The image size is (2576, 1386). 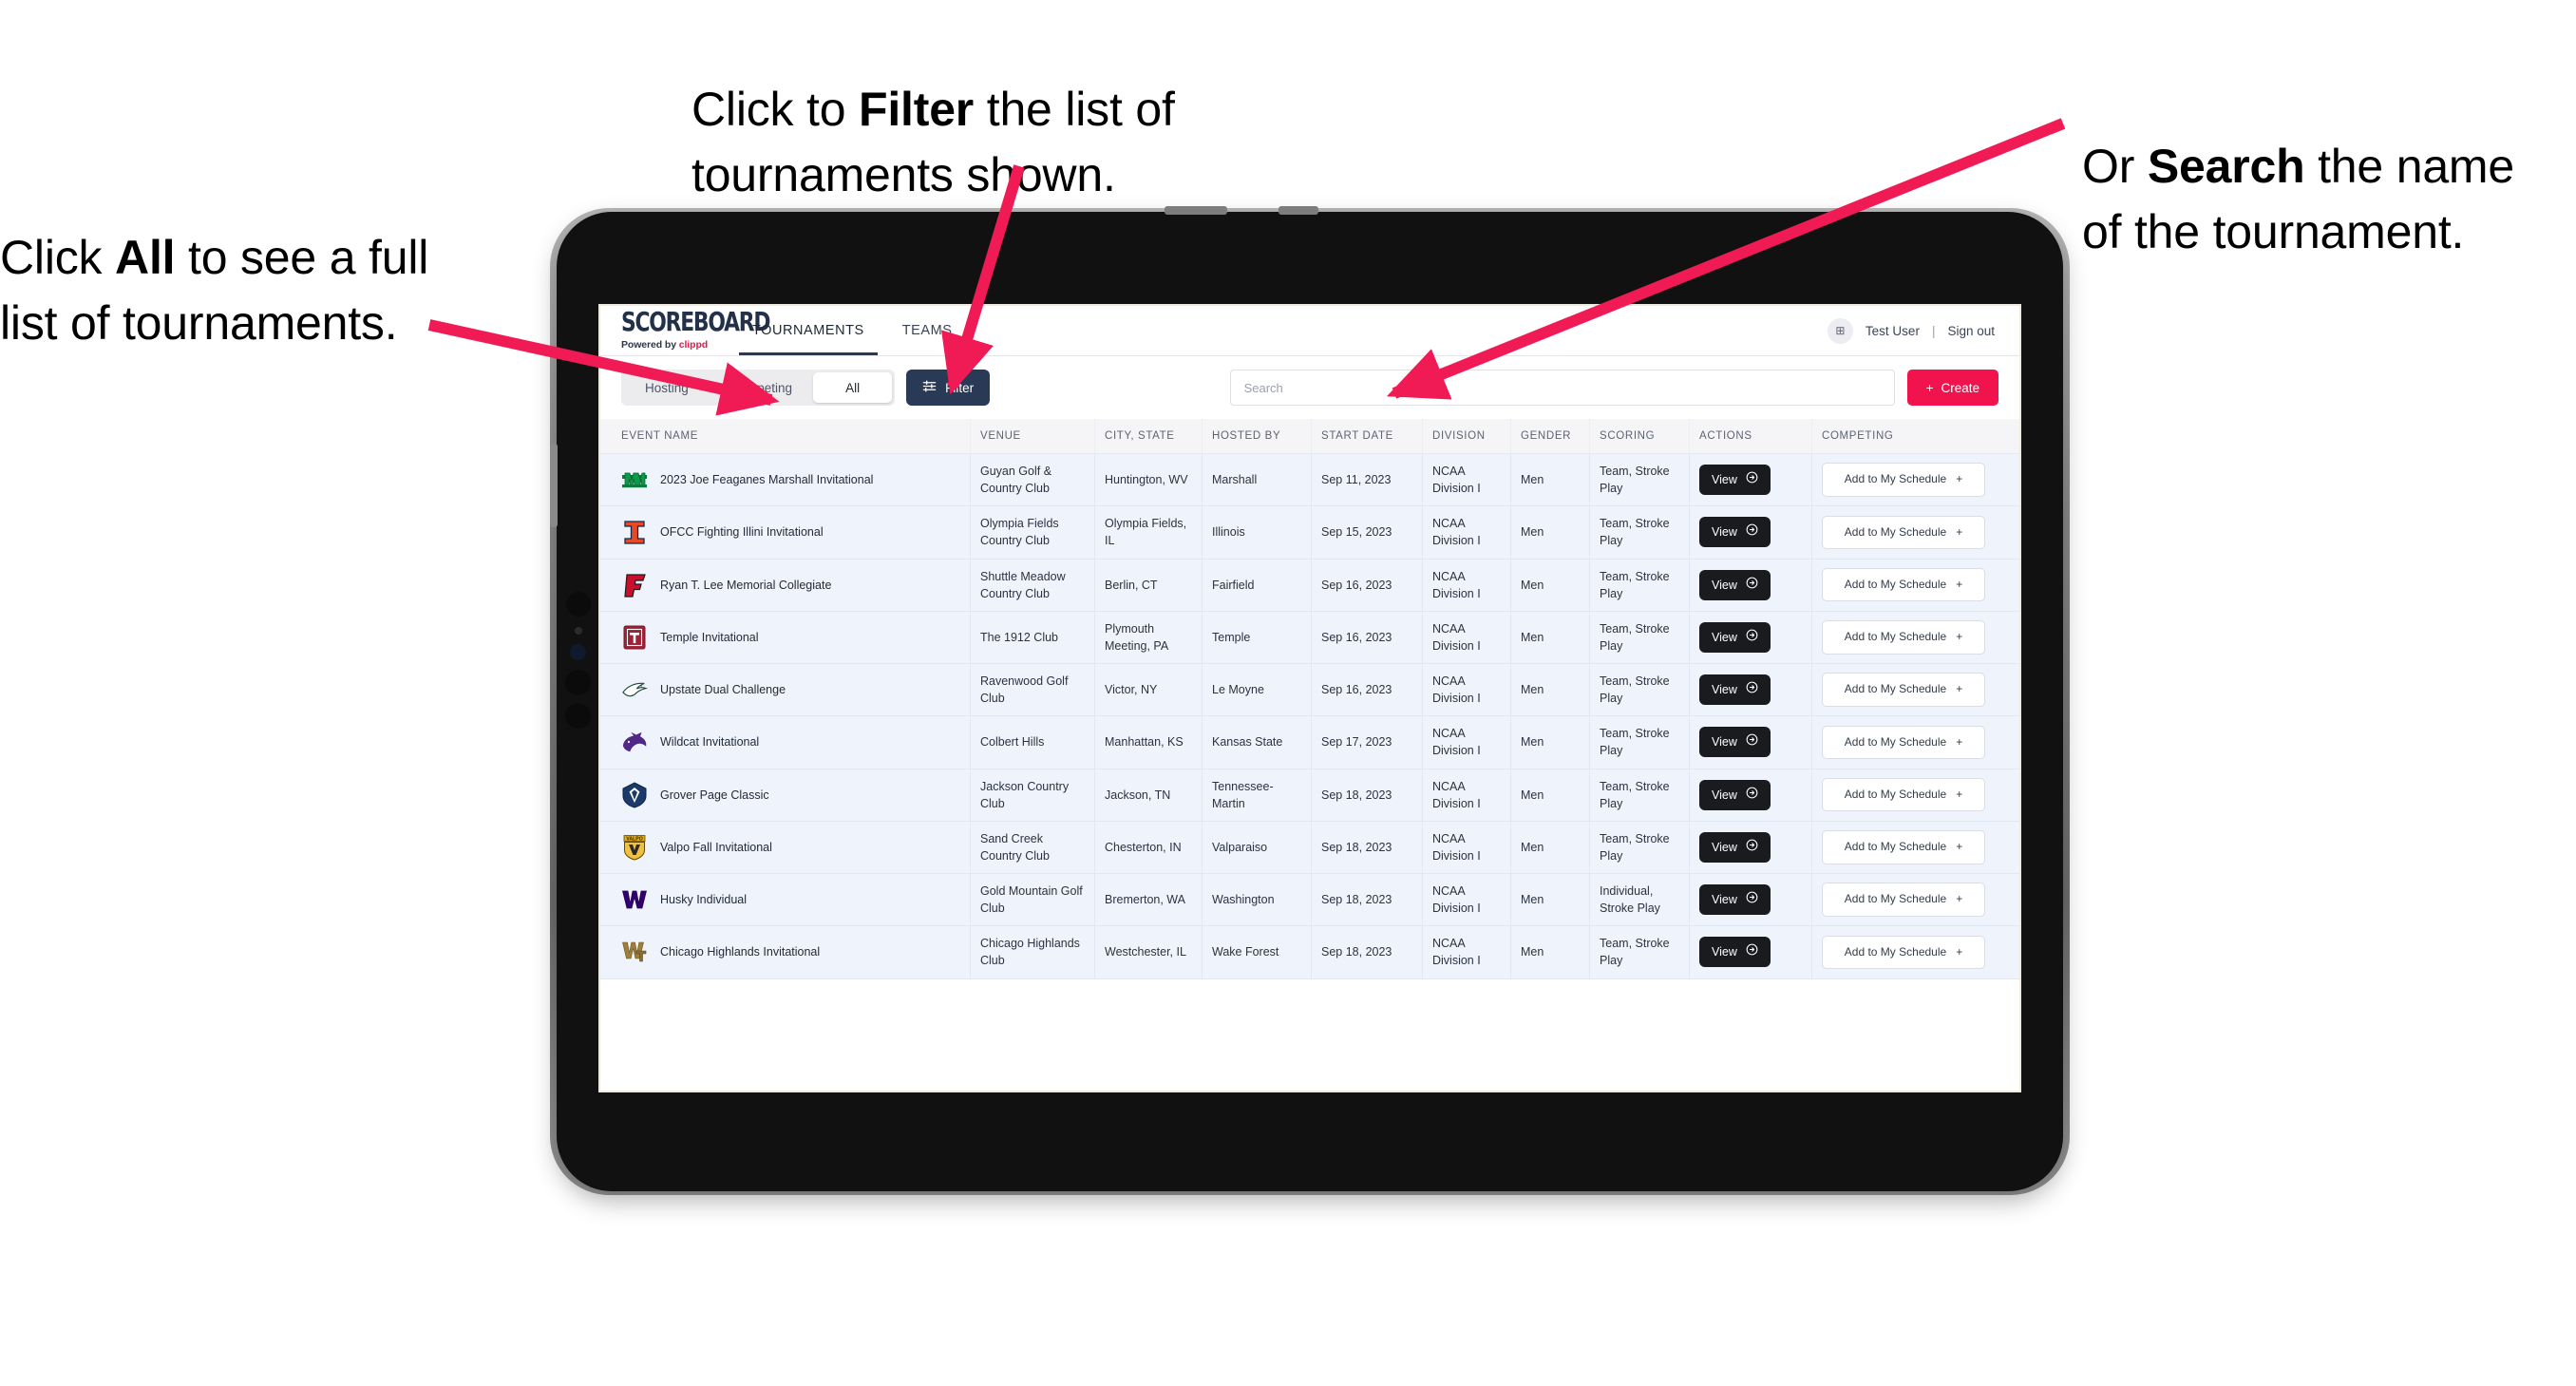 I want to click on cell-start-date: Sep 16, 2023, so click(x=1367, y=690).